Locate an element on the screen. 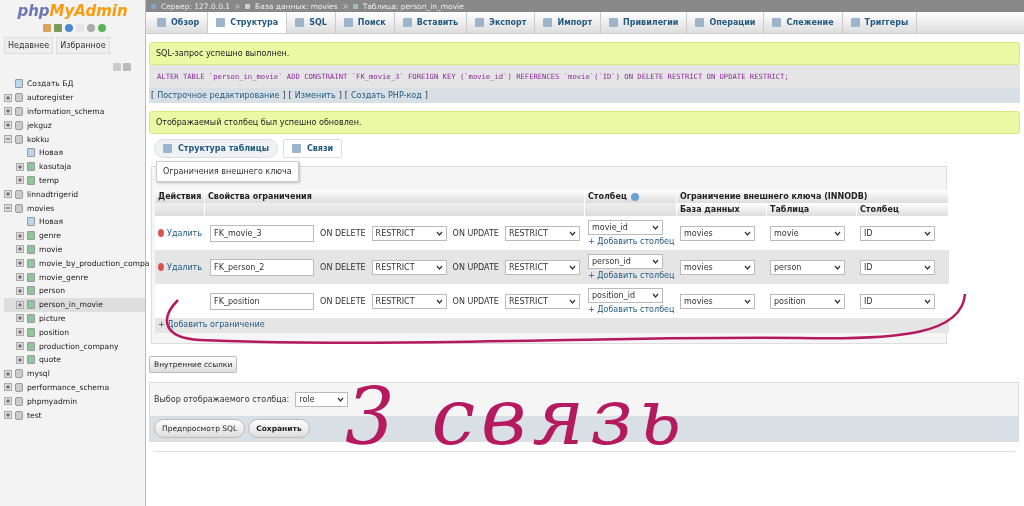 The image size is (1024, 506). tab: Привилегии is located at coordinates (644, 22).